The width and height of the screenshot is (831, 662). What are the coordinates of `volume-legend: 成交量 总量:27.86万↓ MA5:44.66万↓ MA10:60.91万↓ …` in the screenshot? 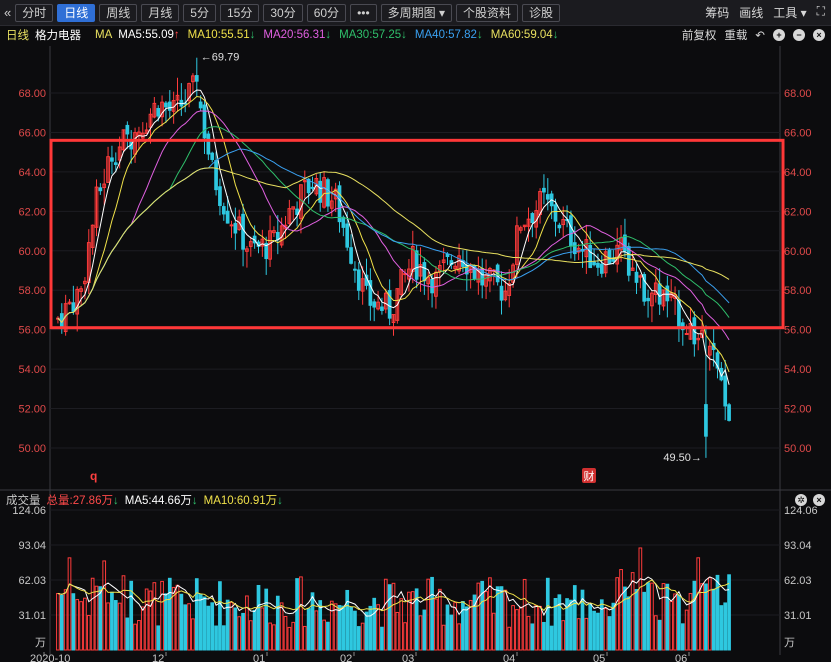 It's located at (415, 500).